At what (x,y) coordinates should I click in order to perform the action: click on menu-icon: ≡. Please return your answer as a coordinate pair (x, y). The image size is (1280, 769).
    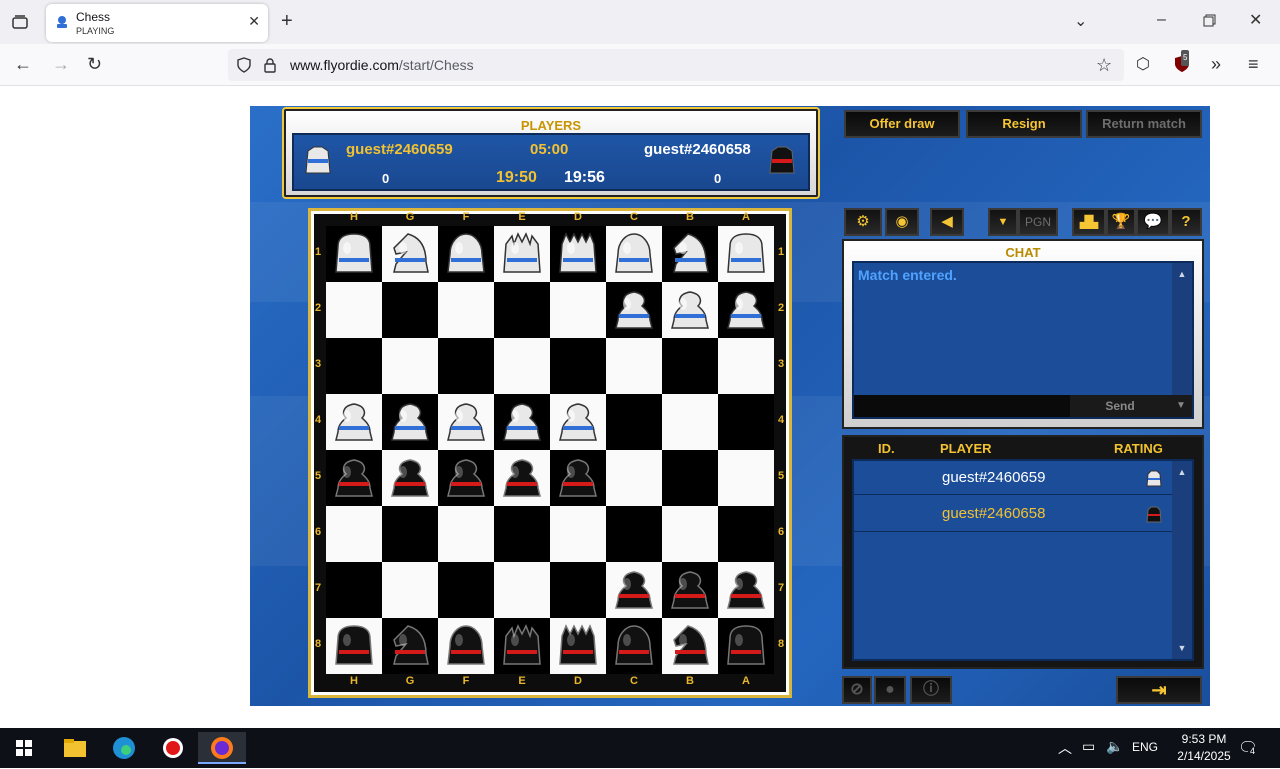
    Looking at the image, I should click on (1253, 64).